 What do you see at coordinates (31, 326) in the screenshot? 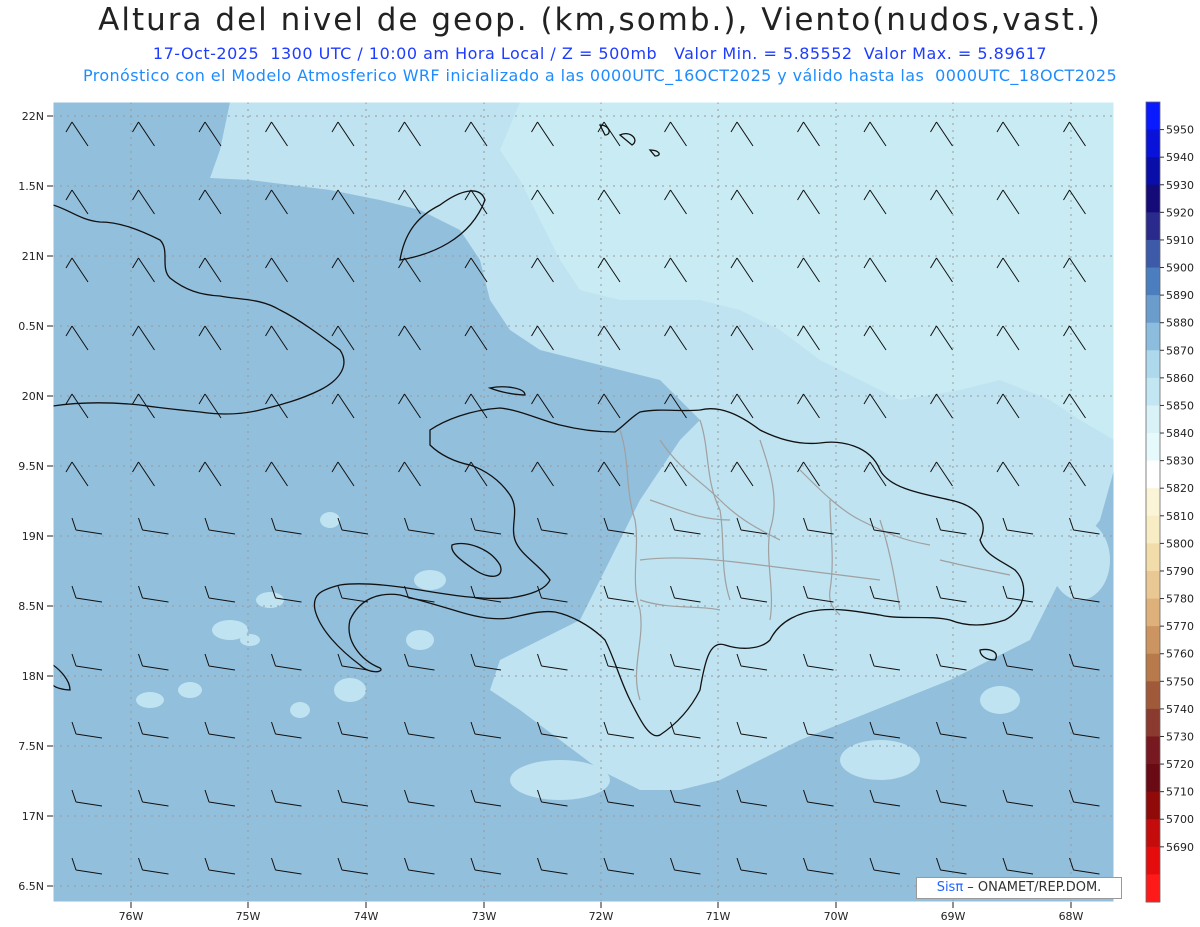
I see `lat-tick-label: 0.5N` at bounding box center [31, 326].